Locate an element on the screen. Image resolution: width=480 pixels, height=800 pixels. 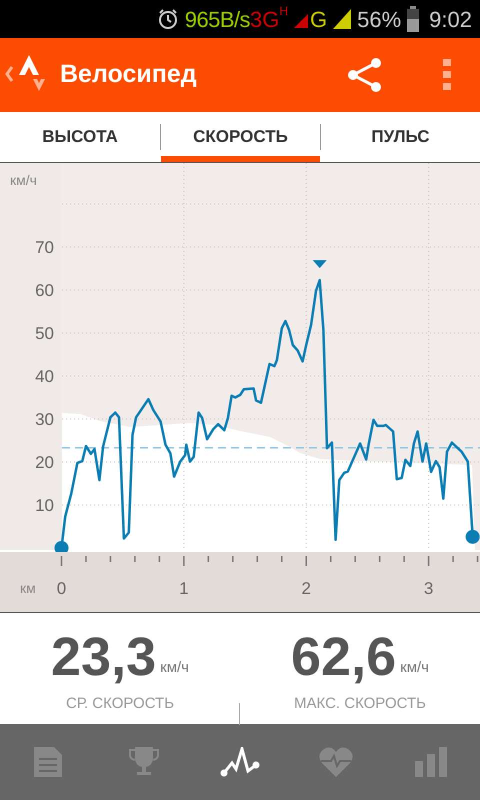
y-axis-unit: км/ч is located at coordinates (23, 180).